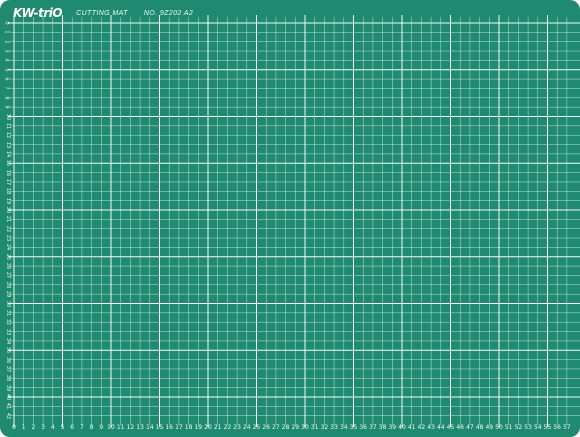 The image size is (580, 437). I want to click on model-number: NO. 9Z202 A2, so click(168, 13).